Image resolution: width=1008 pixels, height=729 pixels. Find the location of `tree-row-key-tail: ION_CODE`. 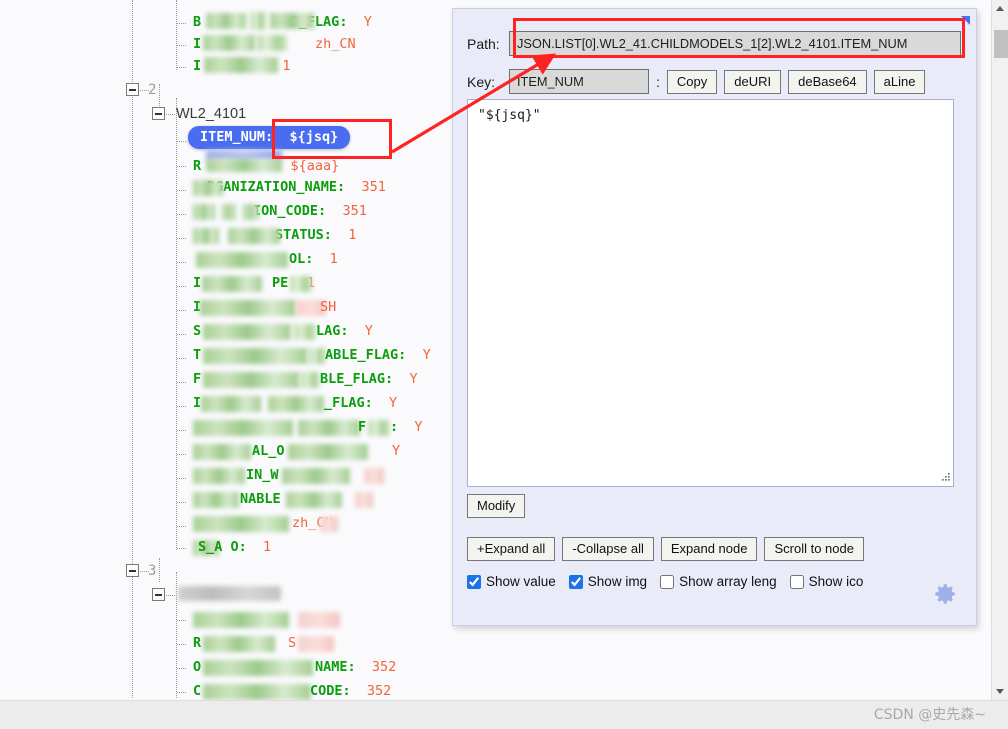

tree-row-key-tail: ION_CODE is located at coordinates (286, 211).